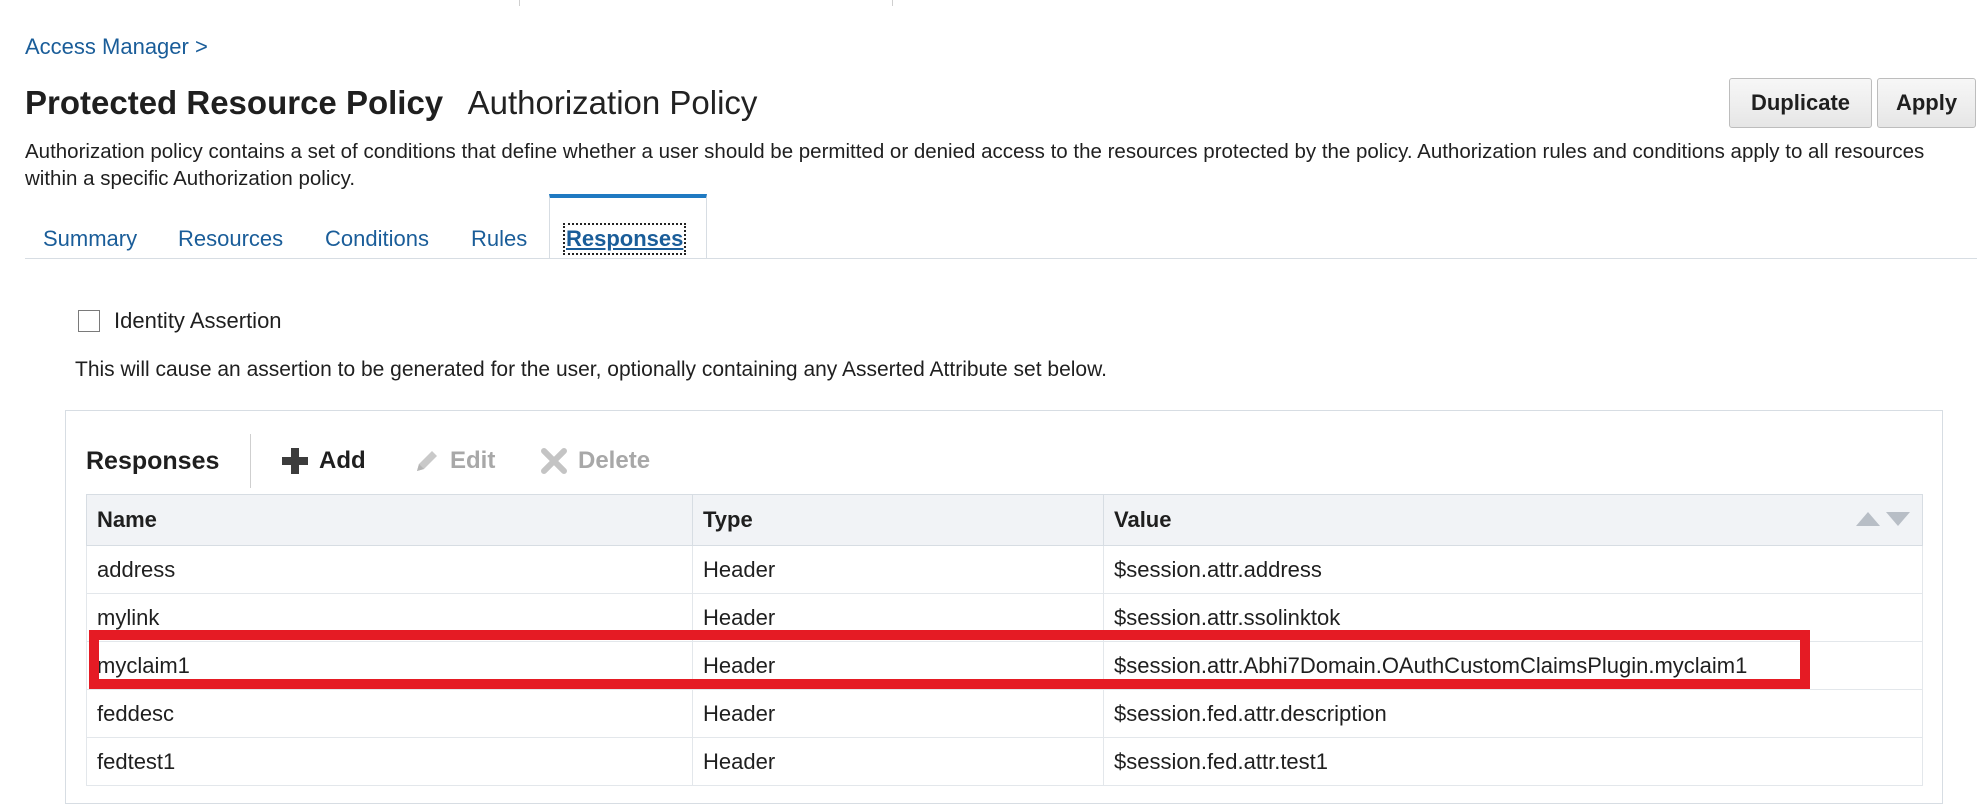 This screenshot has width=1988, height=804. What do you see at coordinates (499, 239) in the screenshot?
I see `tab-rules: Rules` at bounding box center [499, 239].